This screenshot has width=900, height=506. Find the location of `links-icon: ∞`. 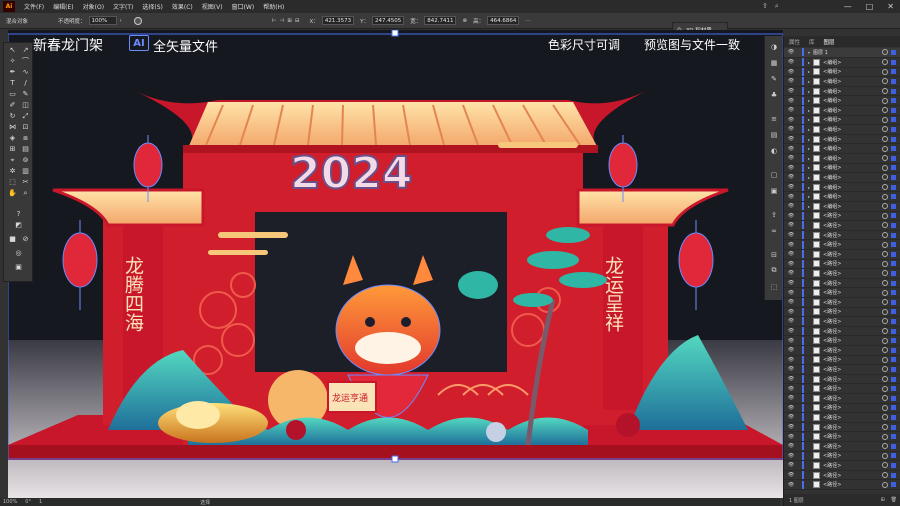

links-icon: ∞ is located at coordinates (774, 230).